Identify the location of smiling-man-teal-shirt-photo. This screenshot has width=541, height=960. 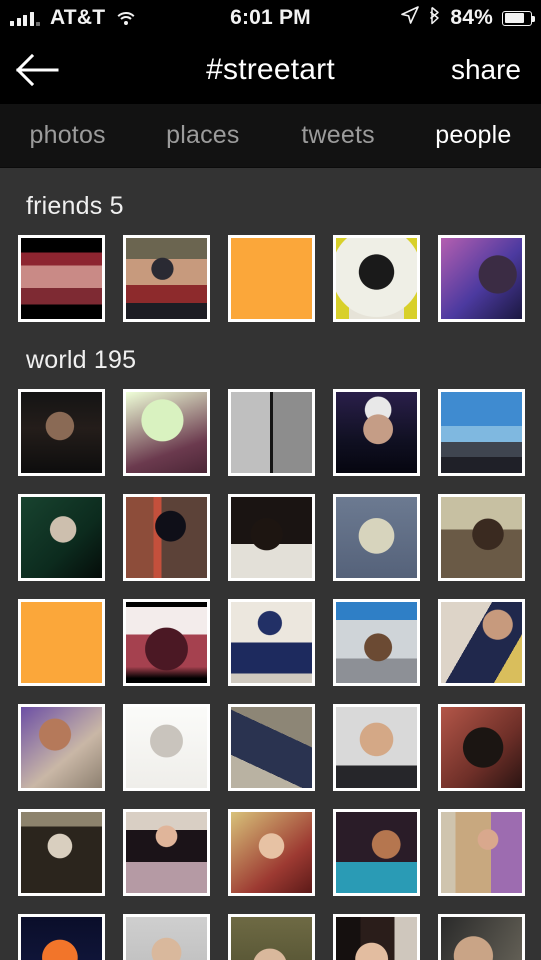
(376, 852).